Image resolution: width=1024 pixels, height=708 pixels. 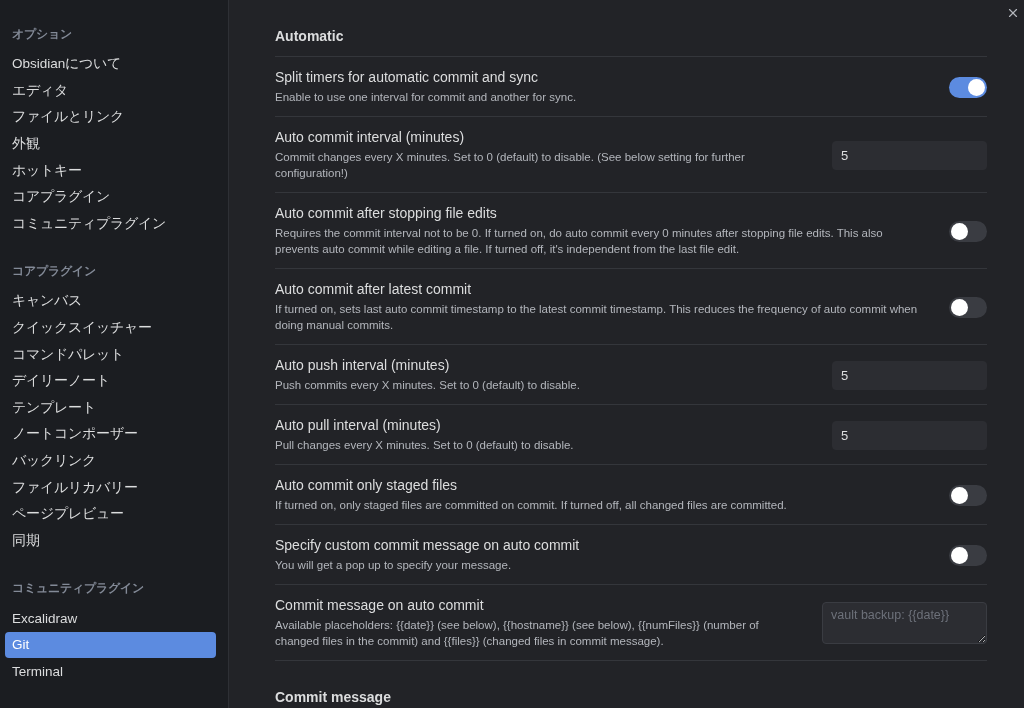 I want to click on setting-description: You will get a pop up to specify your message., so click(x=394, y=565).